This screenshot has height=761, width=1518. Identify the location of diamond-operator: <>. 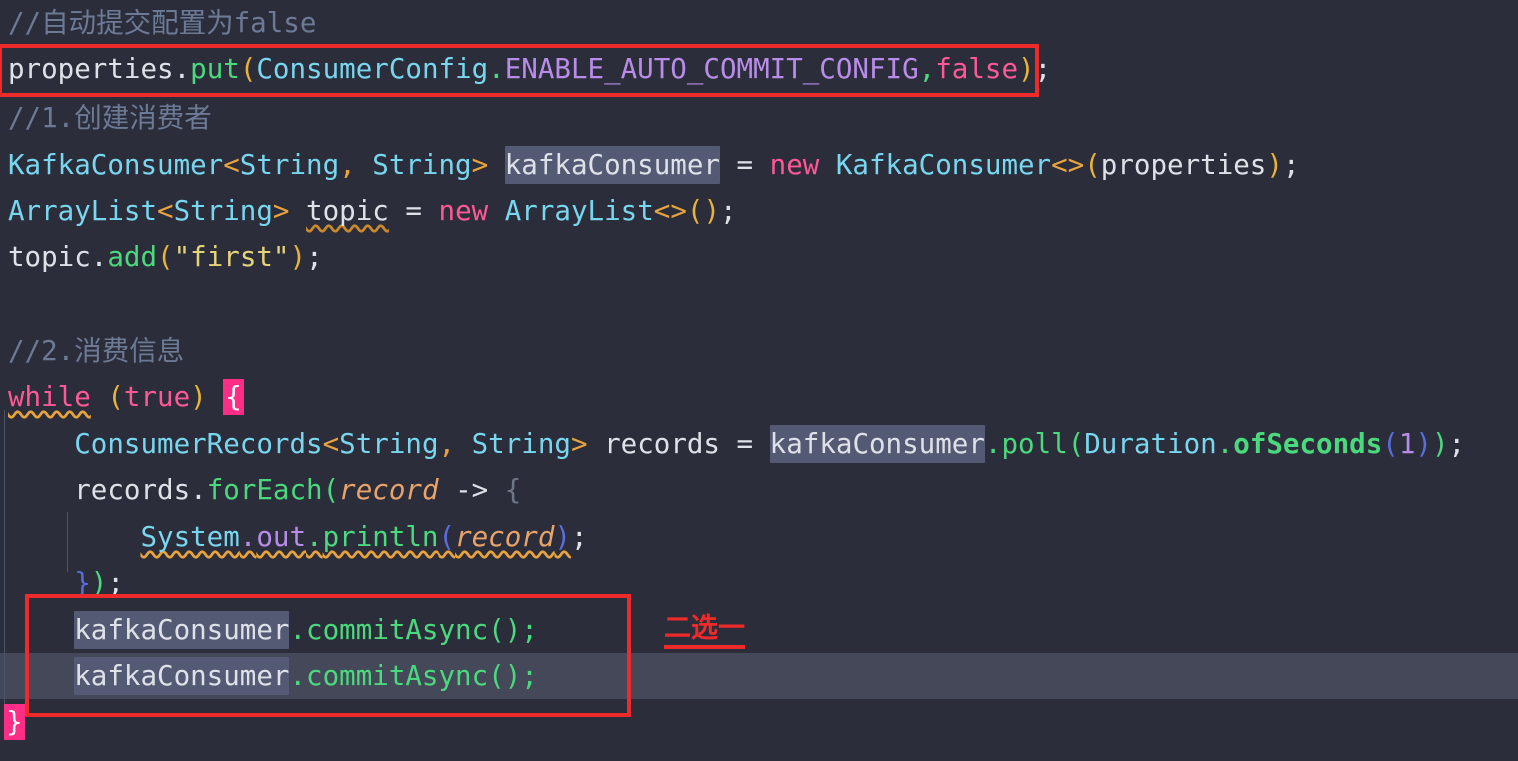
(670, 211).